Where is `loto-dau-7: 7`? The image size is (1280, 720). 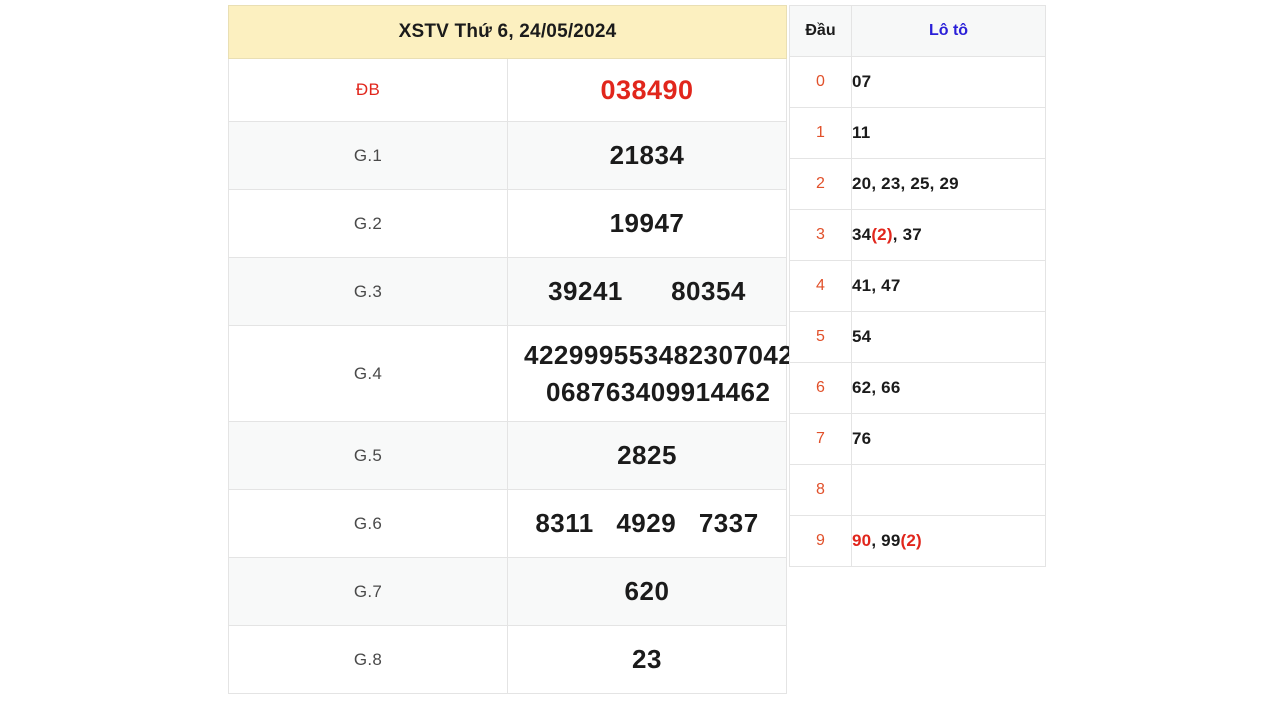 loto-dau-7: 7 is located at coordinates (820, 439).